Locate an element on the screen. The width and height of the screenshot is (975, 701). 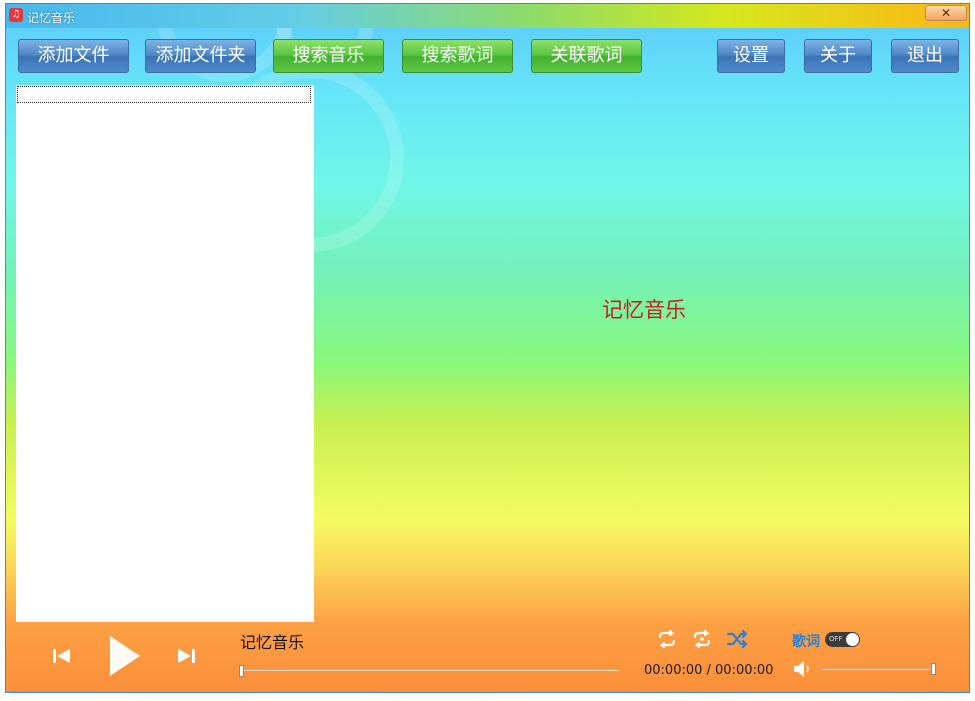
search-music-button: 搜索音乐 is located at coordinates (328, 56).